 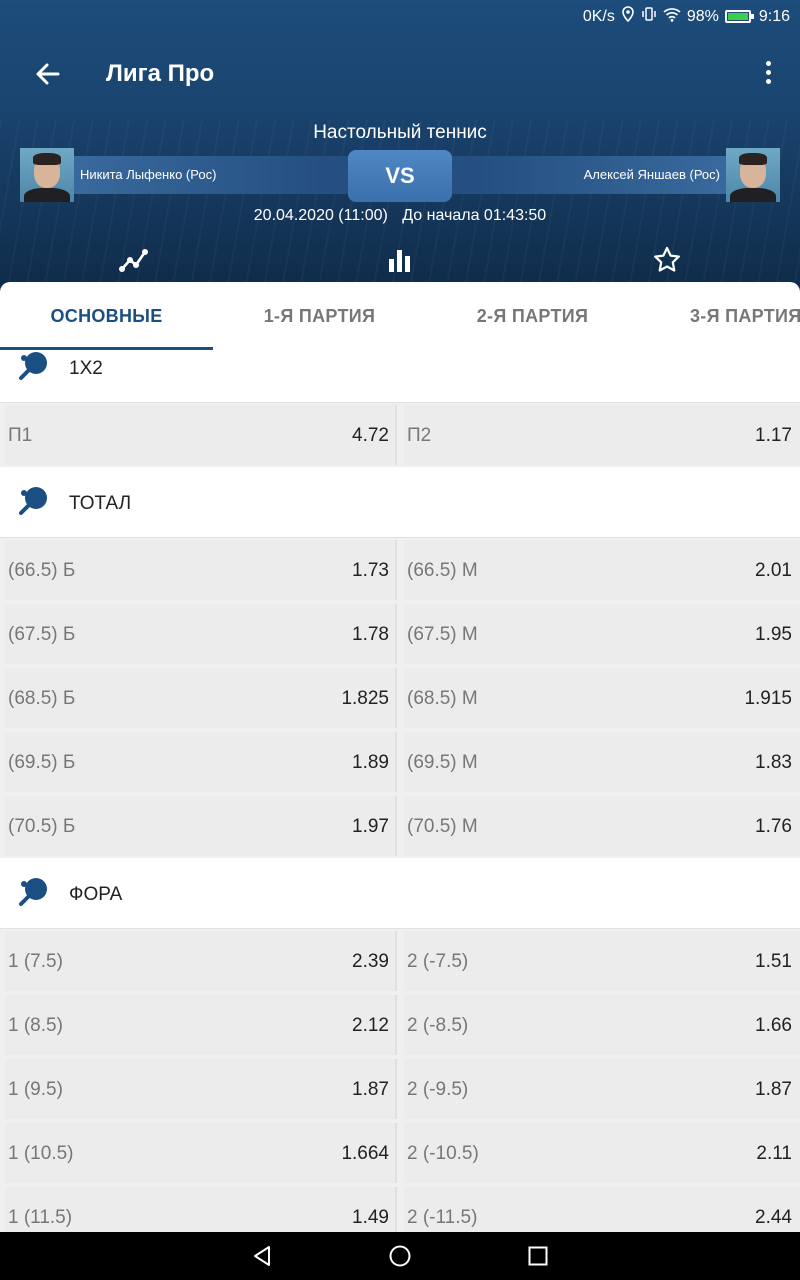 I want to click on tab-game-2: 2-Я ПАРТИЯ, so click(x=532, y=316).